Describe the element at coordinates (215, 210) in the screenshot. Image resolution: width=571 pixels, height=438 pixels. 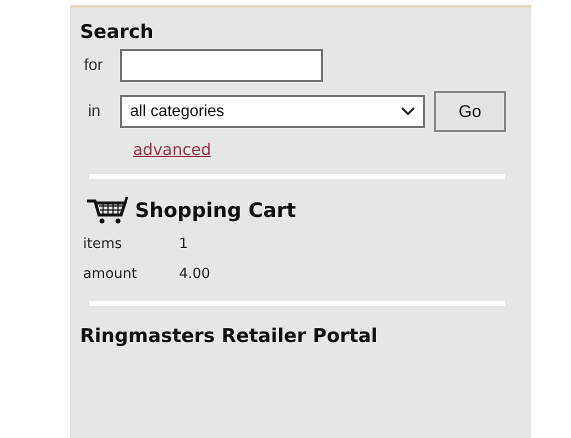
I see `cart-heading: Shopping Cart` at that location.